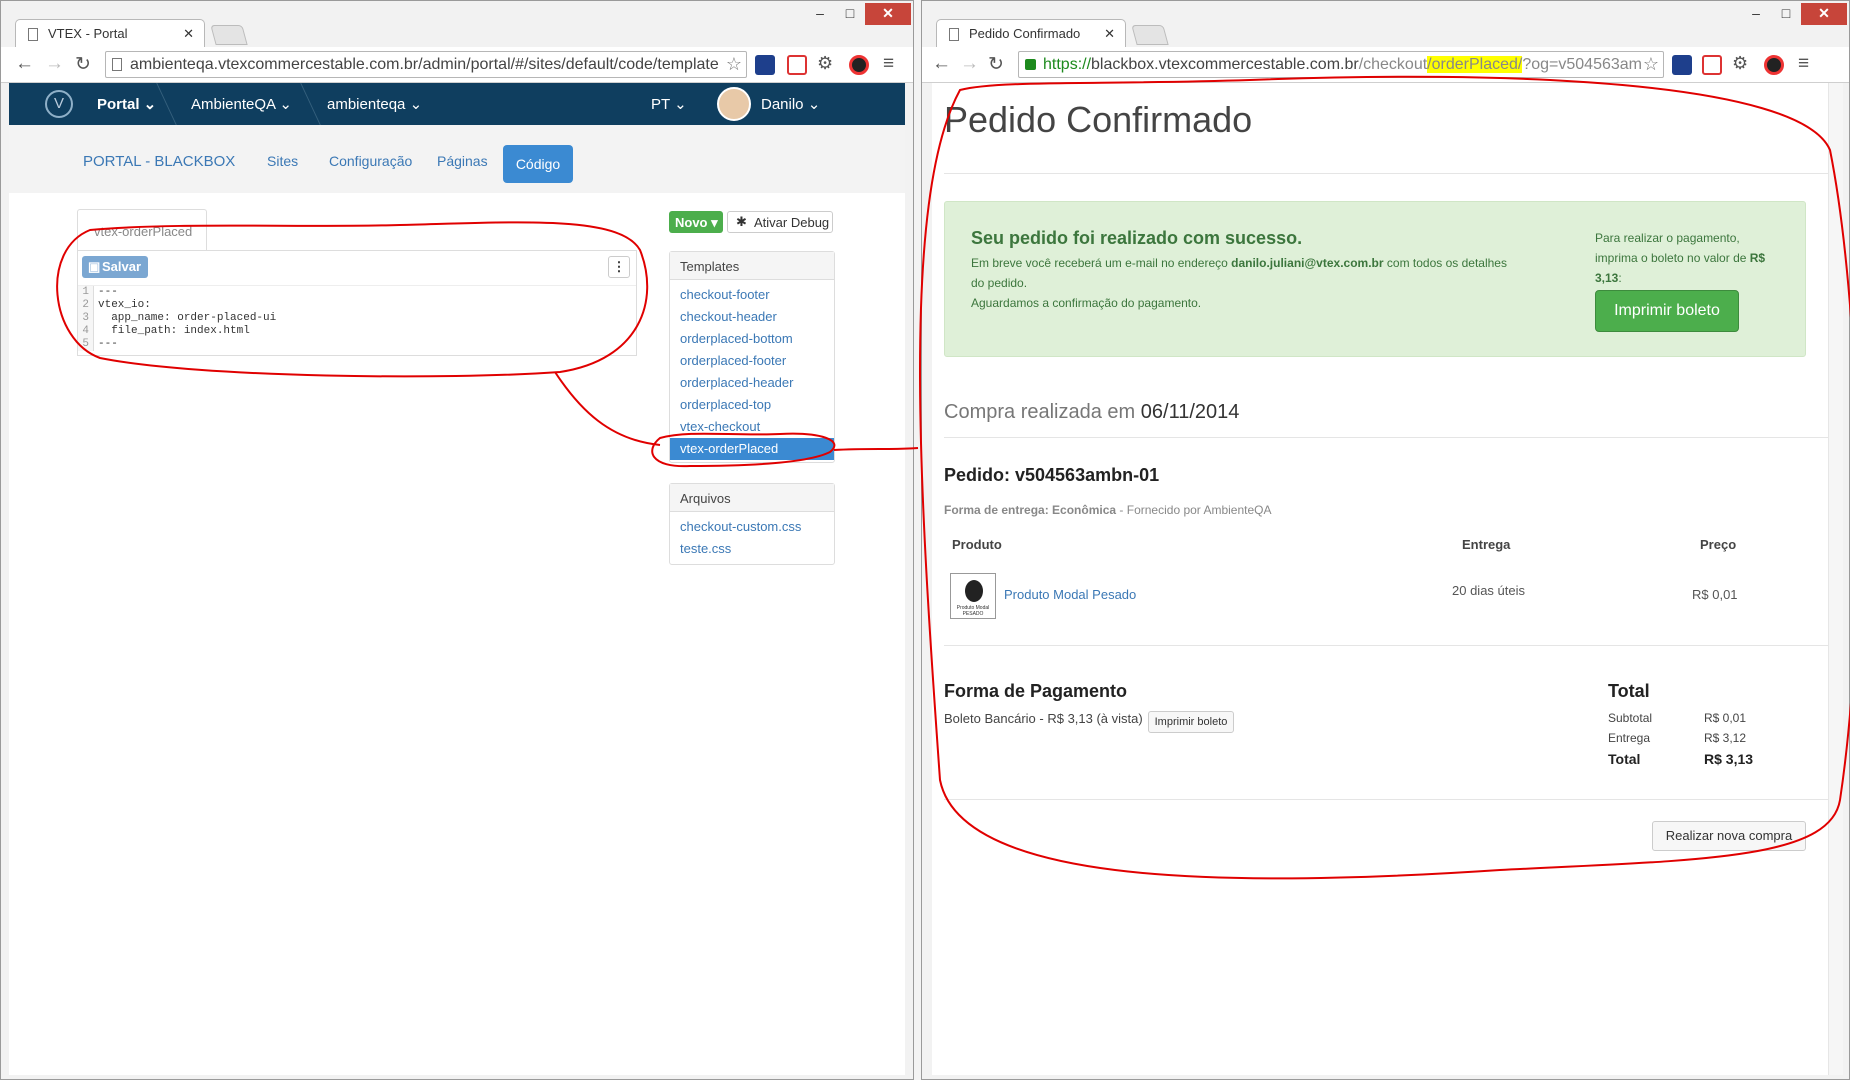 This screenshot has width=1850, height=1080. What do you see at coordinates (159, 161) in the screenshot?
I see `portal-brand-link: PORTAL - BLACKBOX` at bounding box center [159, 161].